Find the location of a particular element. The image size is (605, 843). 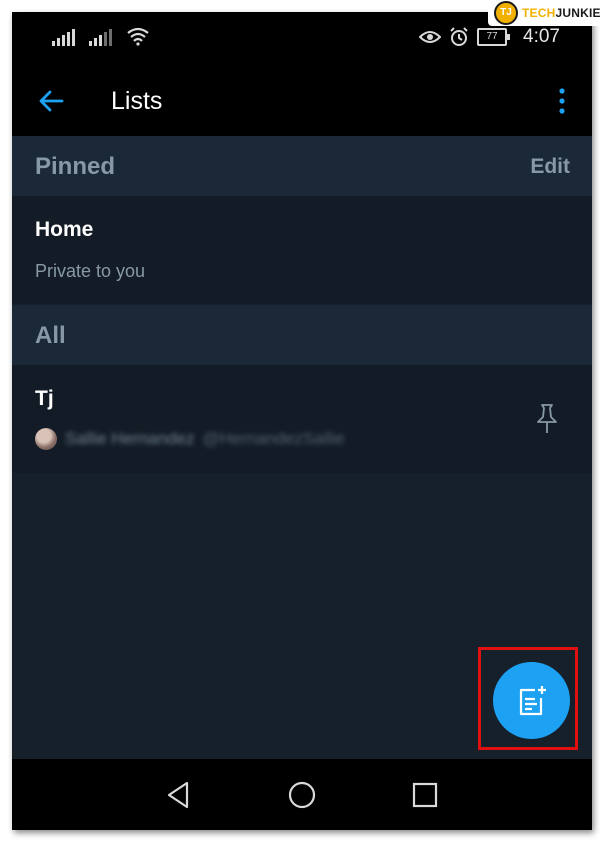

watermark-junkie: JUNKIE is located at coordinates (578, 13).